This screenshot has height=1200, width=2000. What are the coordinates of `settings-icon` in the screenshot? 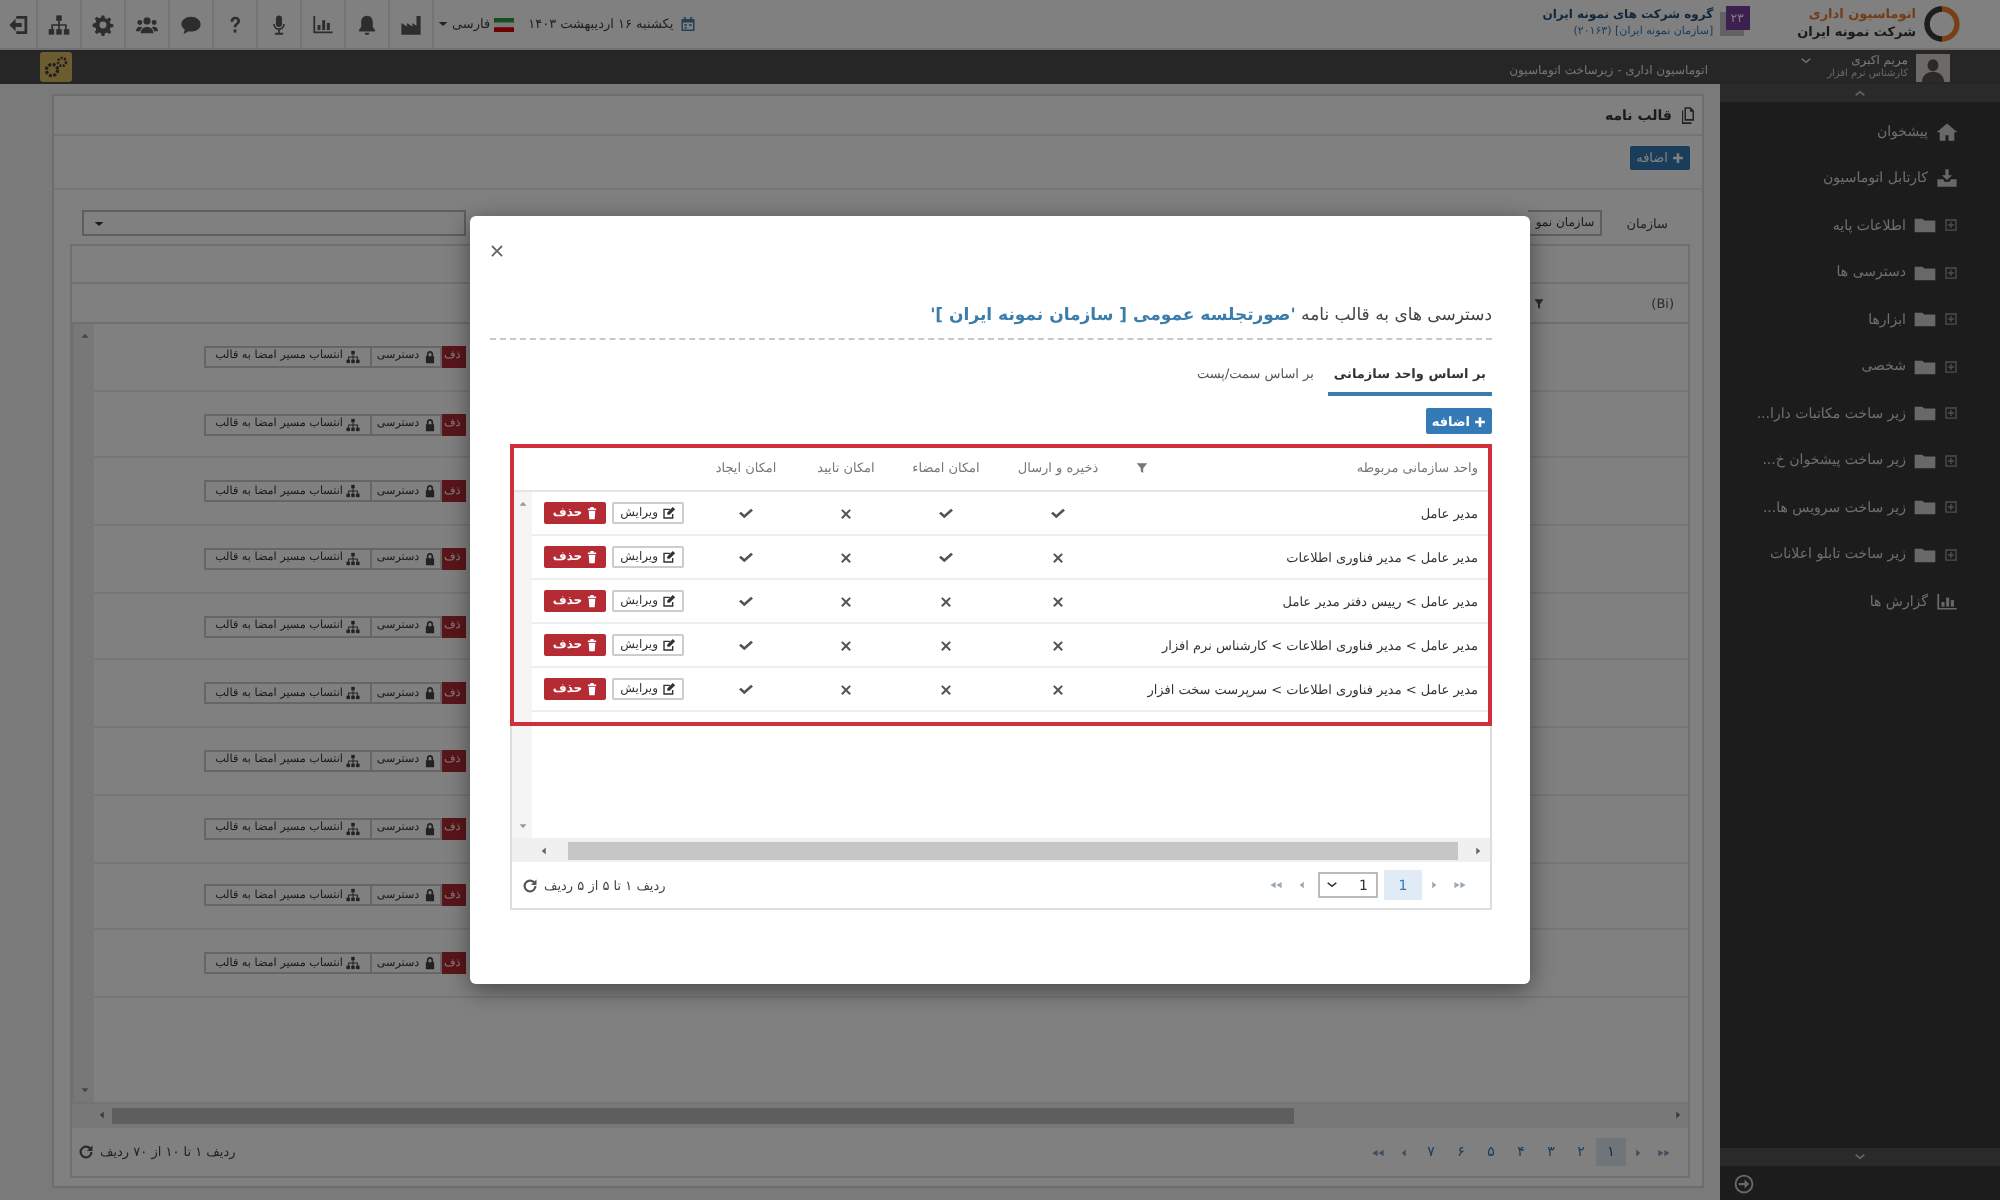 It's located at (103, 24).